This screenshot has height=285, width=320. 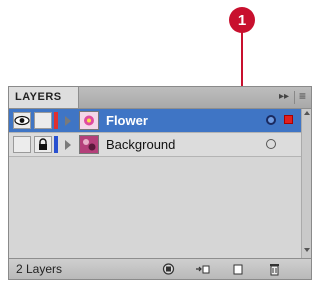 I want to click on selection-indicator-icon, so click(x=288, y=119).